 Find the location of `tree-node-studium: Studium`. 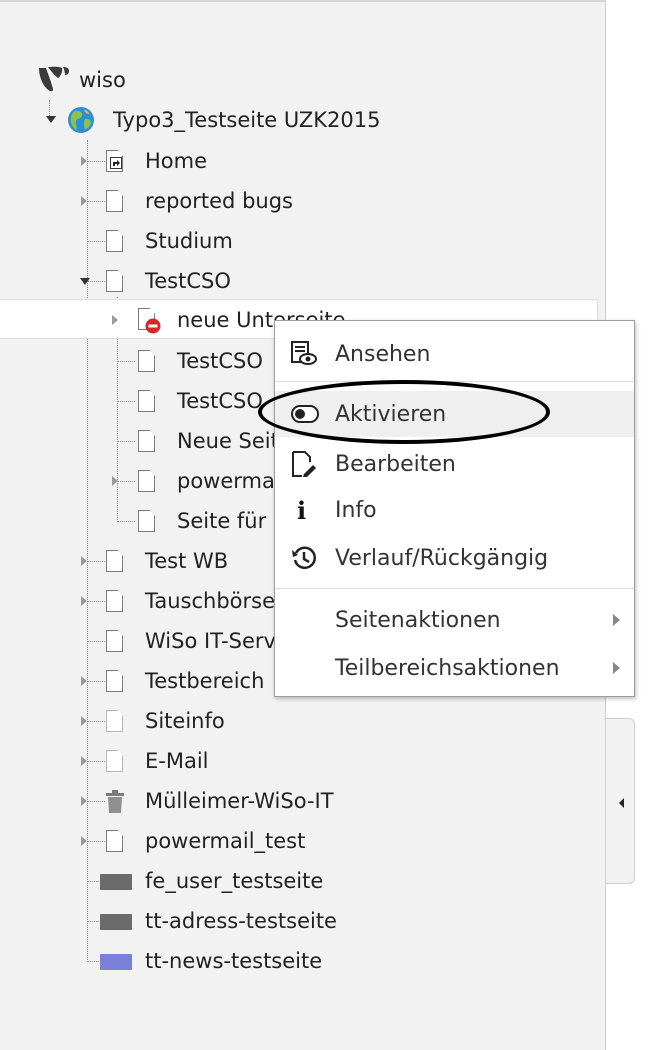

tree-node-studium: Studium is located at coordinates (300, 241).